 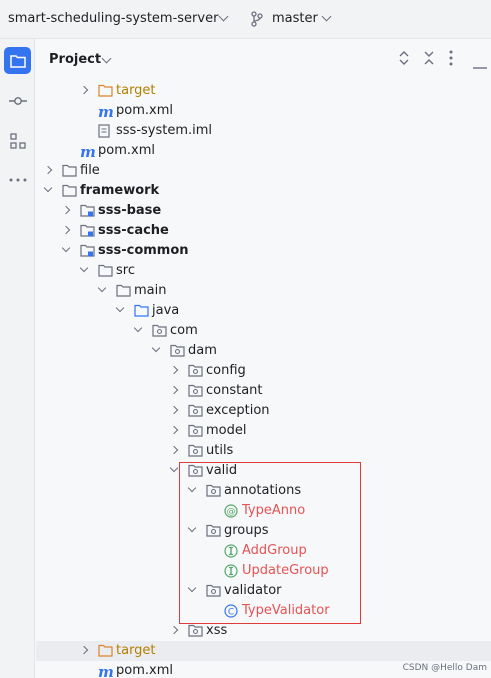 I want to click on tree-item: constant, so click(x=263, y=391).